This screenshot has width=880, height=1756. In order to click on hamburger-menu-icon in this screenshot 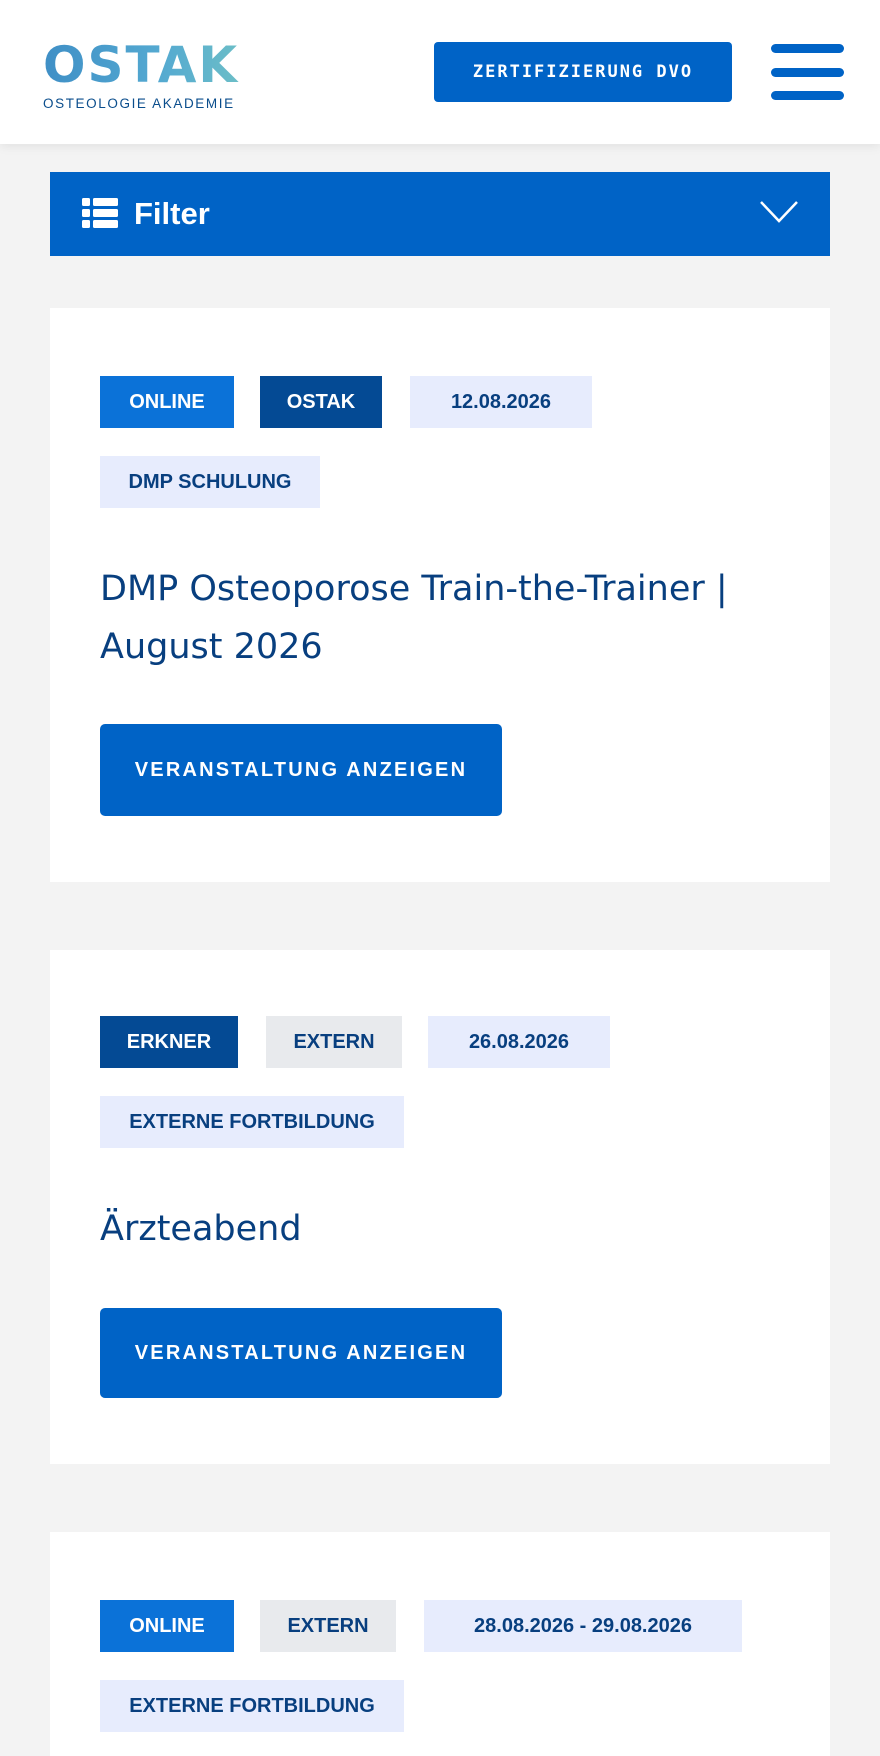, I will do `click(807, 72)`.